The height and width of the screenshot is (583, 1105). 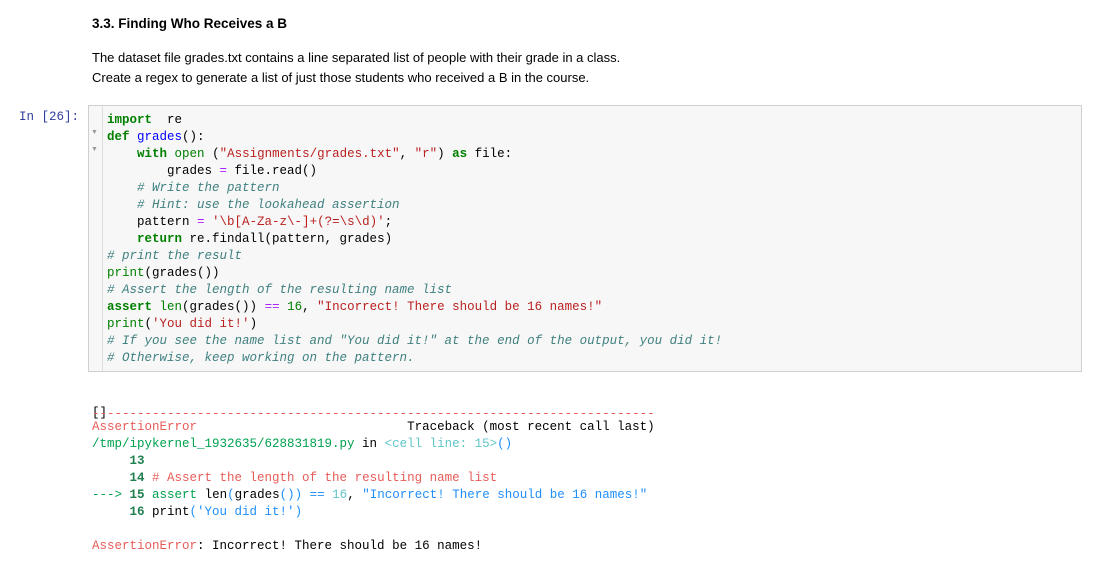 I want to click on code-token: ()), so click(x=291, y=495).